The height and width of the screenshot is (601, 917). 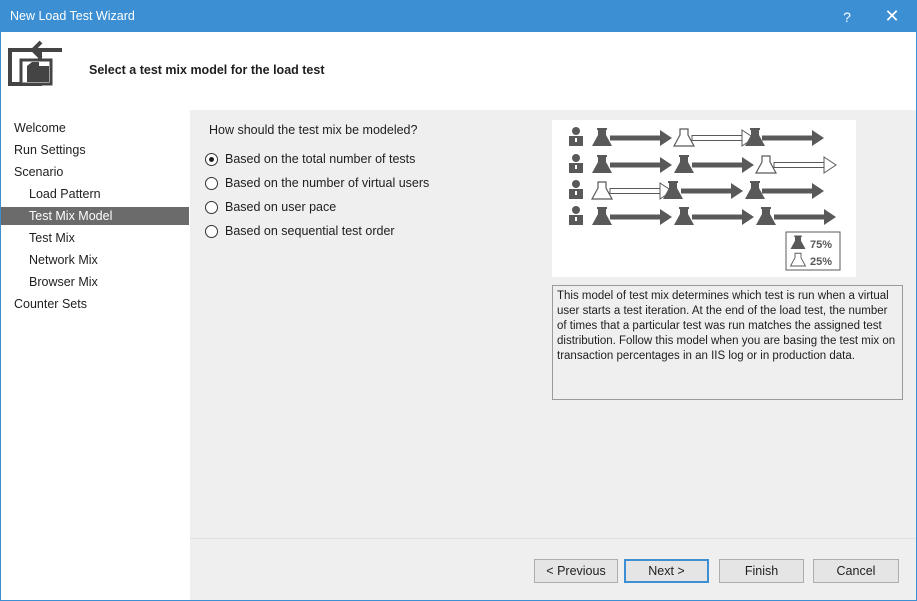 I want to click on load-test-wizard-icon, so click(x=35, y=63).